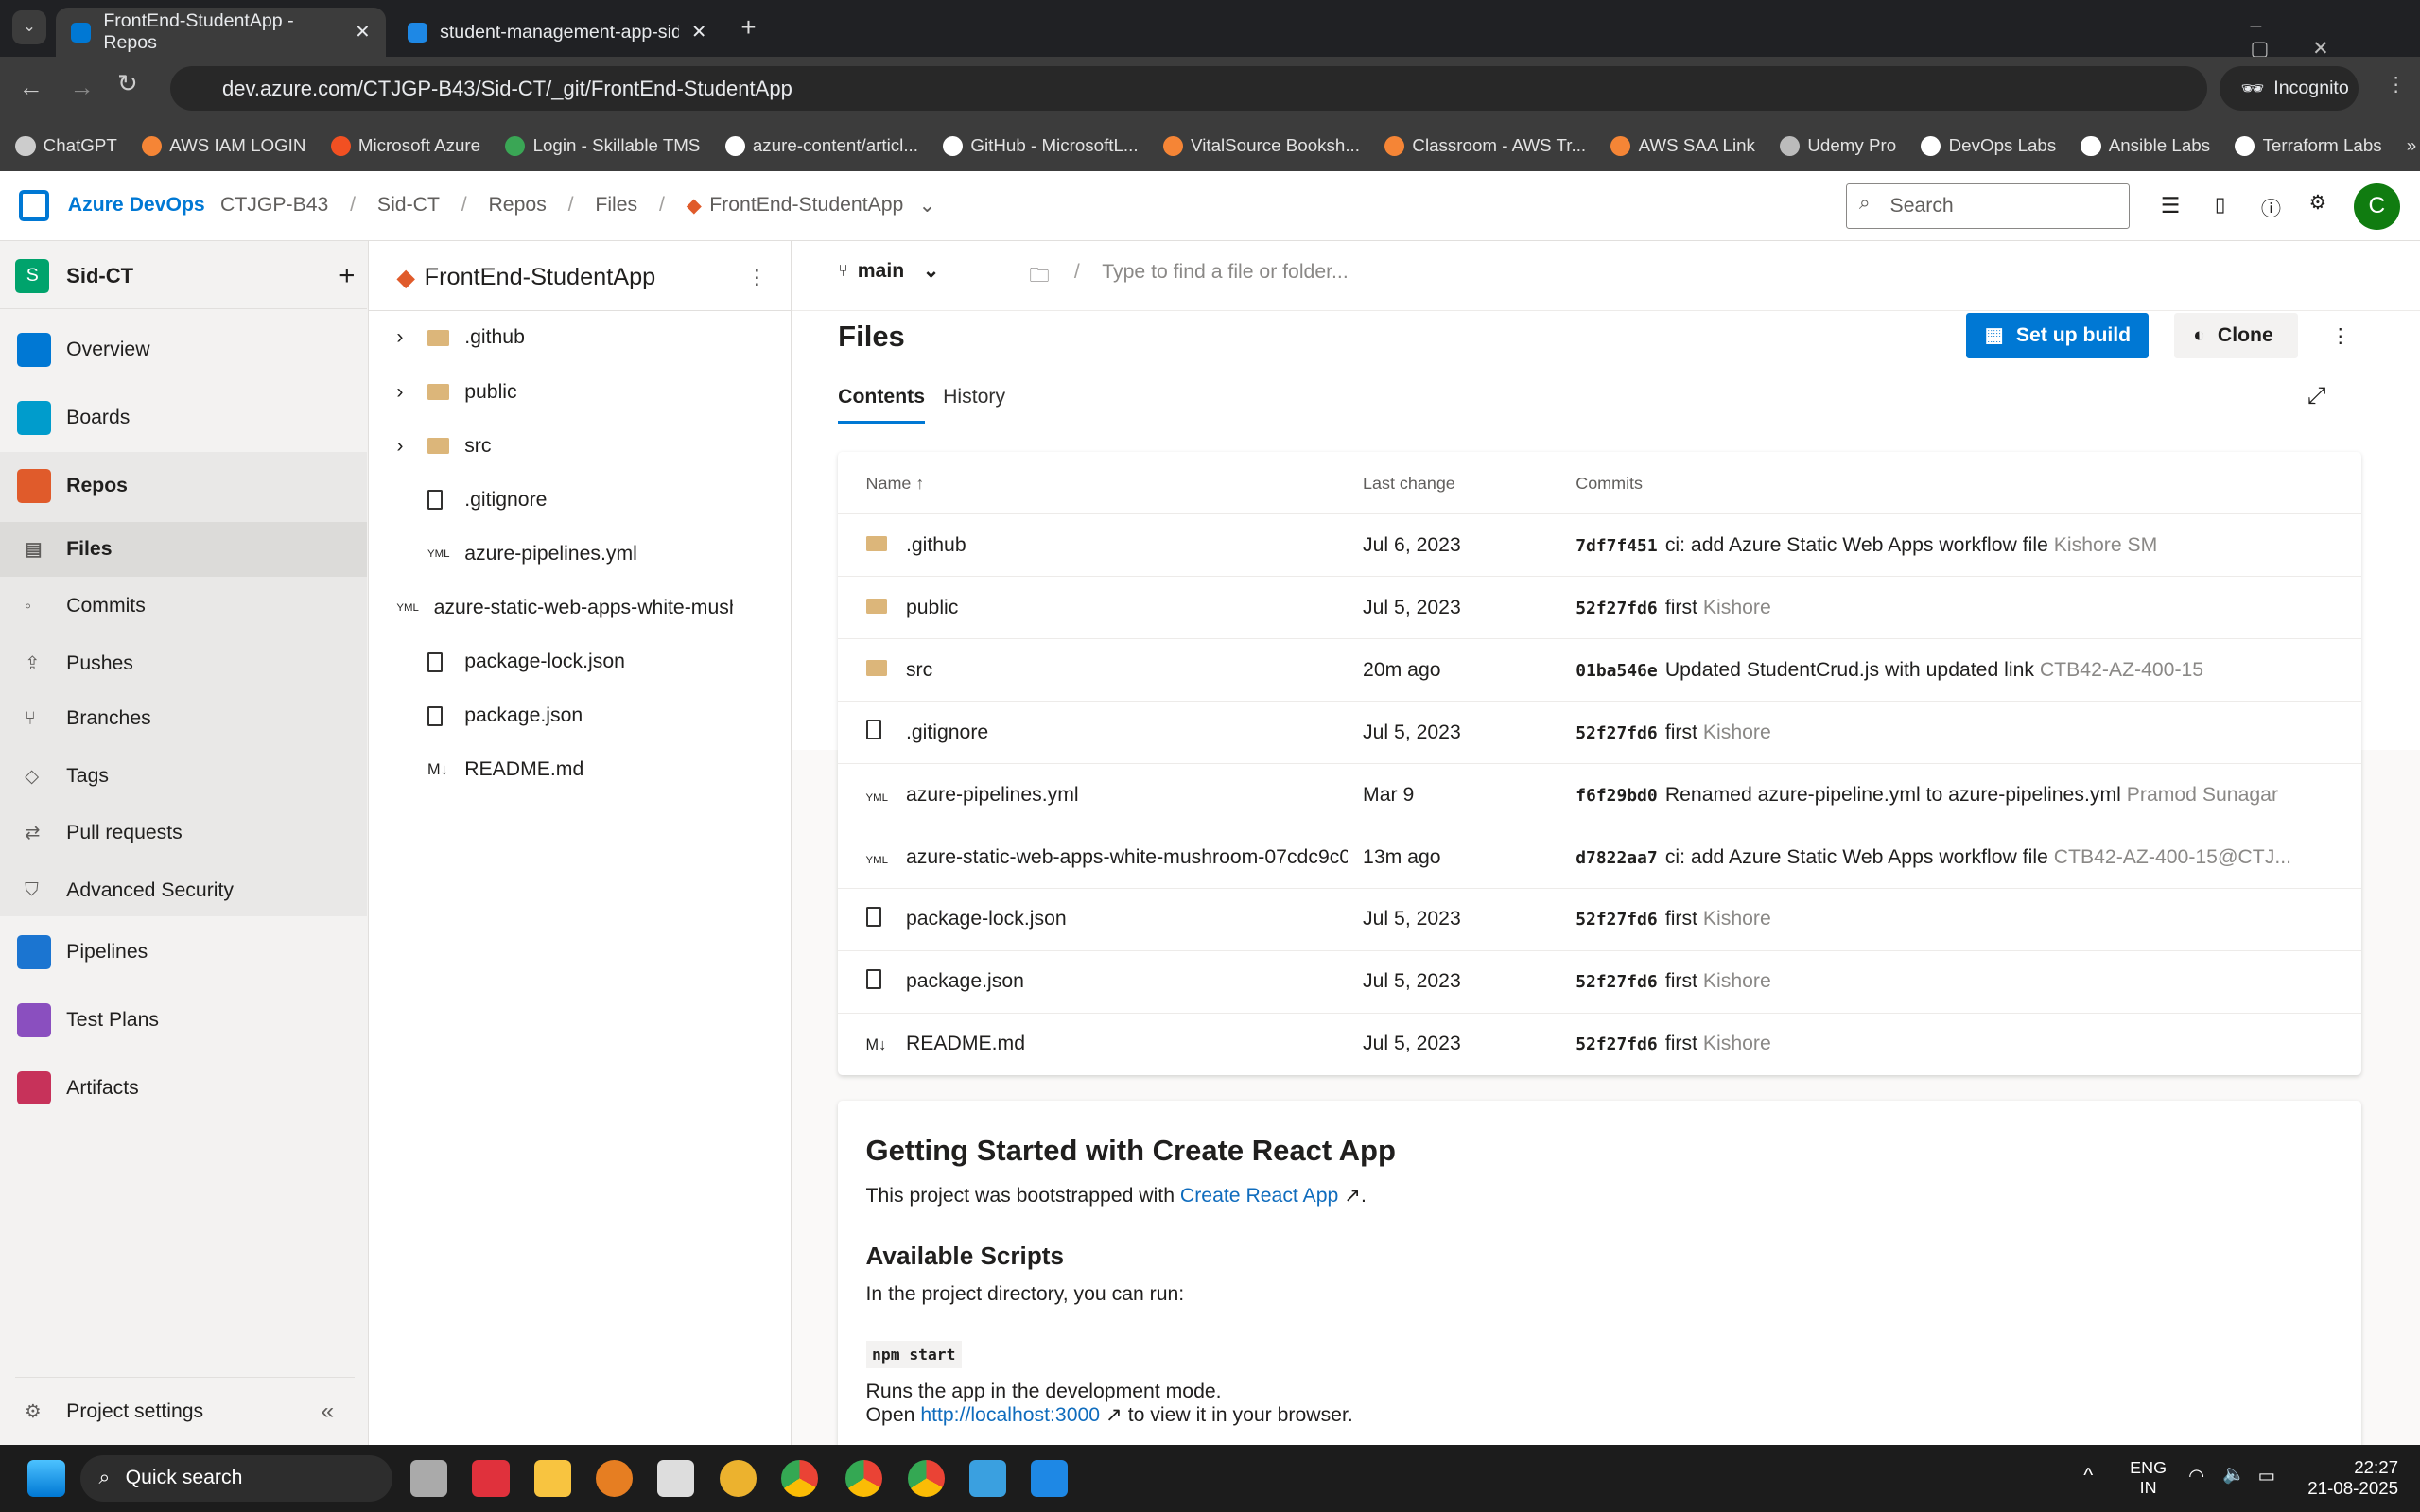 This screenshot has height=1512, width=2420. What do you see at coordinates (1127, 1044) in the screenshot?
I see `file-name-link: README.md` at bounding box center [1127, 1044].